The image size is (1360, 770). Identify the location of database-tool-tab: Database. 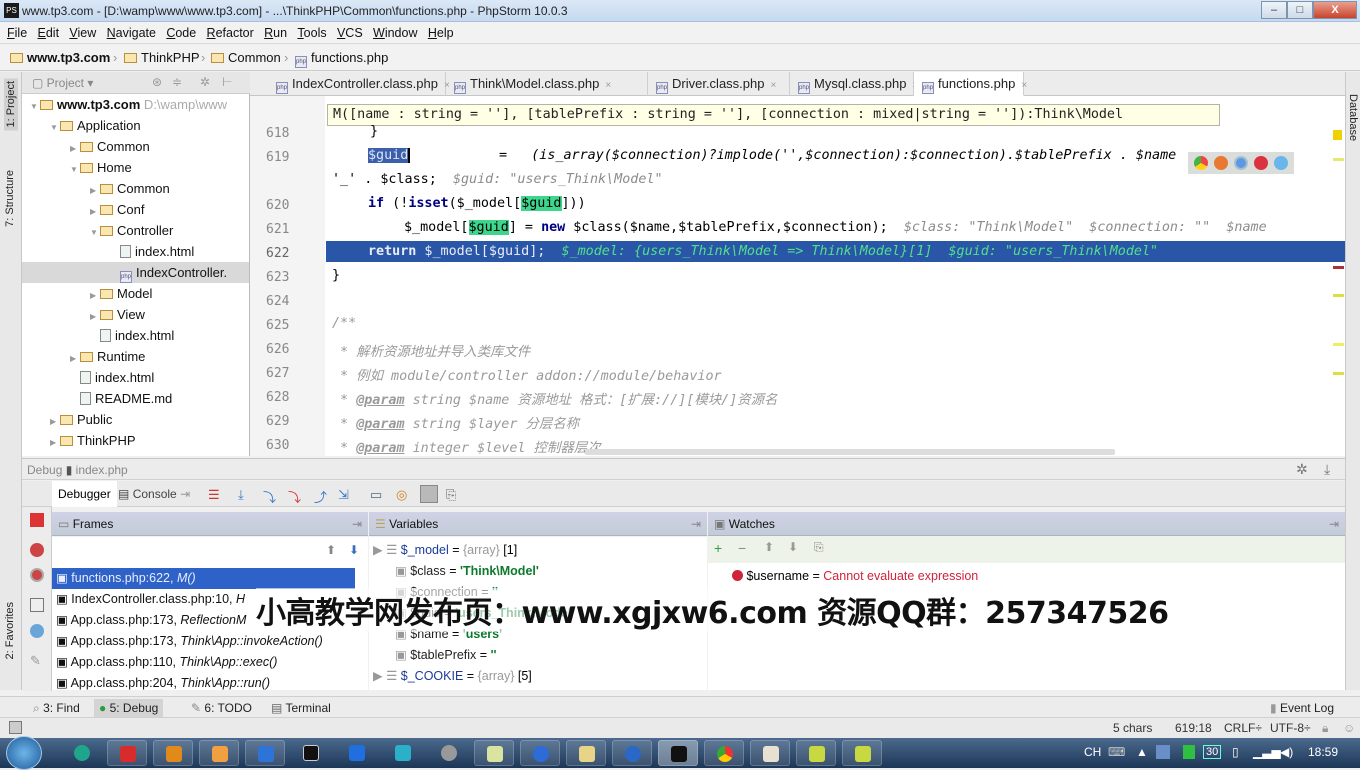
(1353, 117).